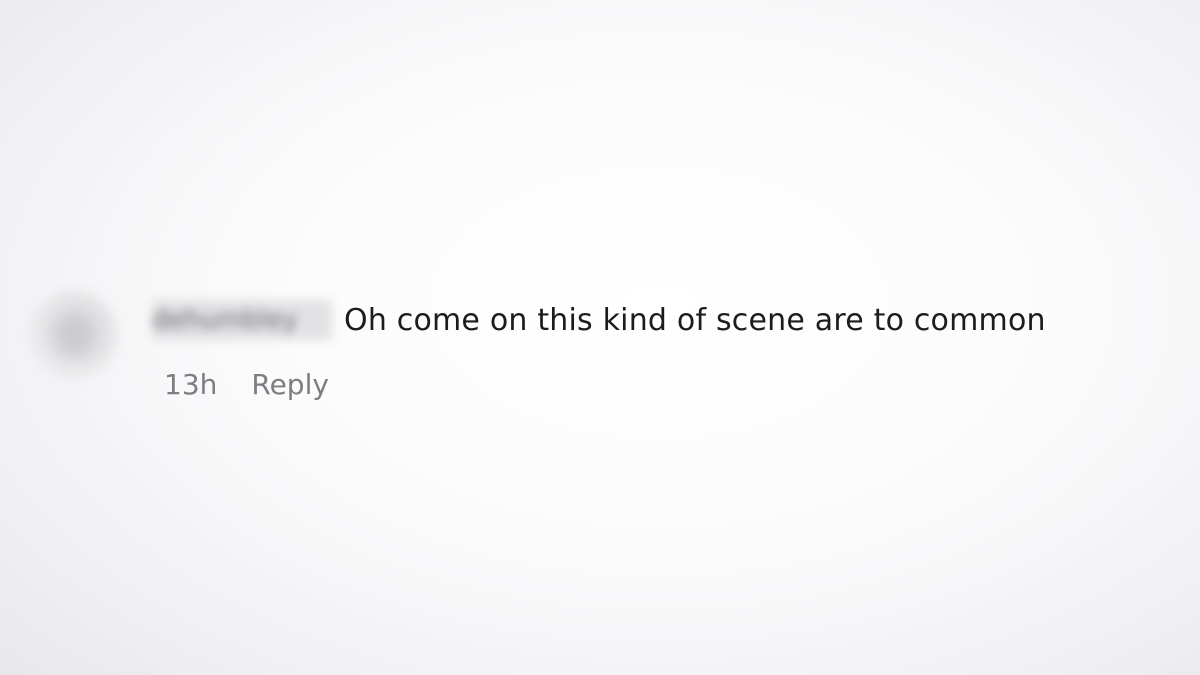  I want to click on reply-button: Reply, so click(290, 384).